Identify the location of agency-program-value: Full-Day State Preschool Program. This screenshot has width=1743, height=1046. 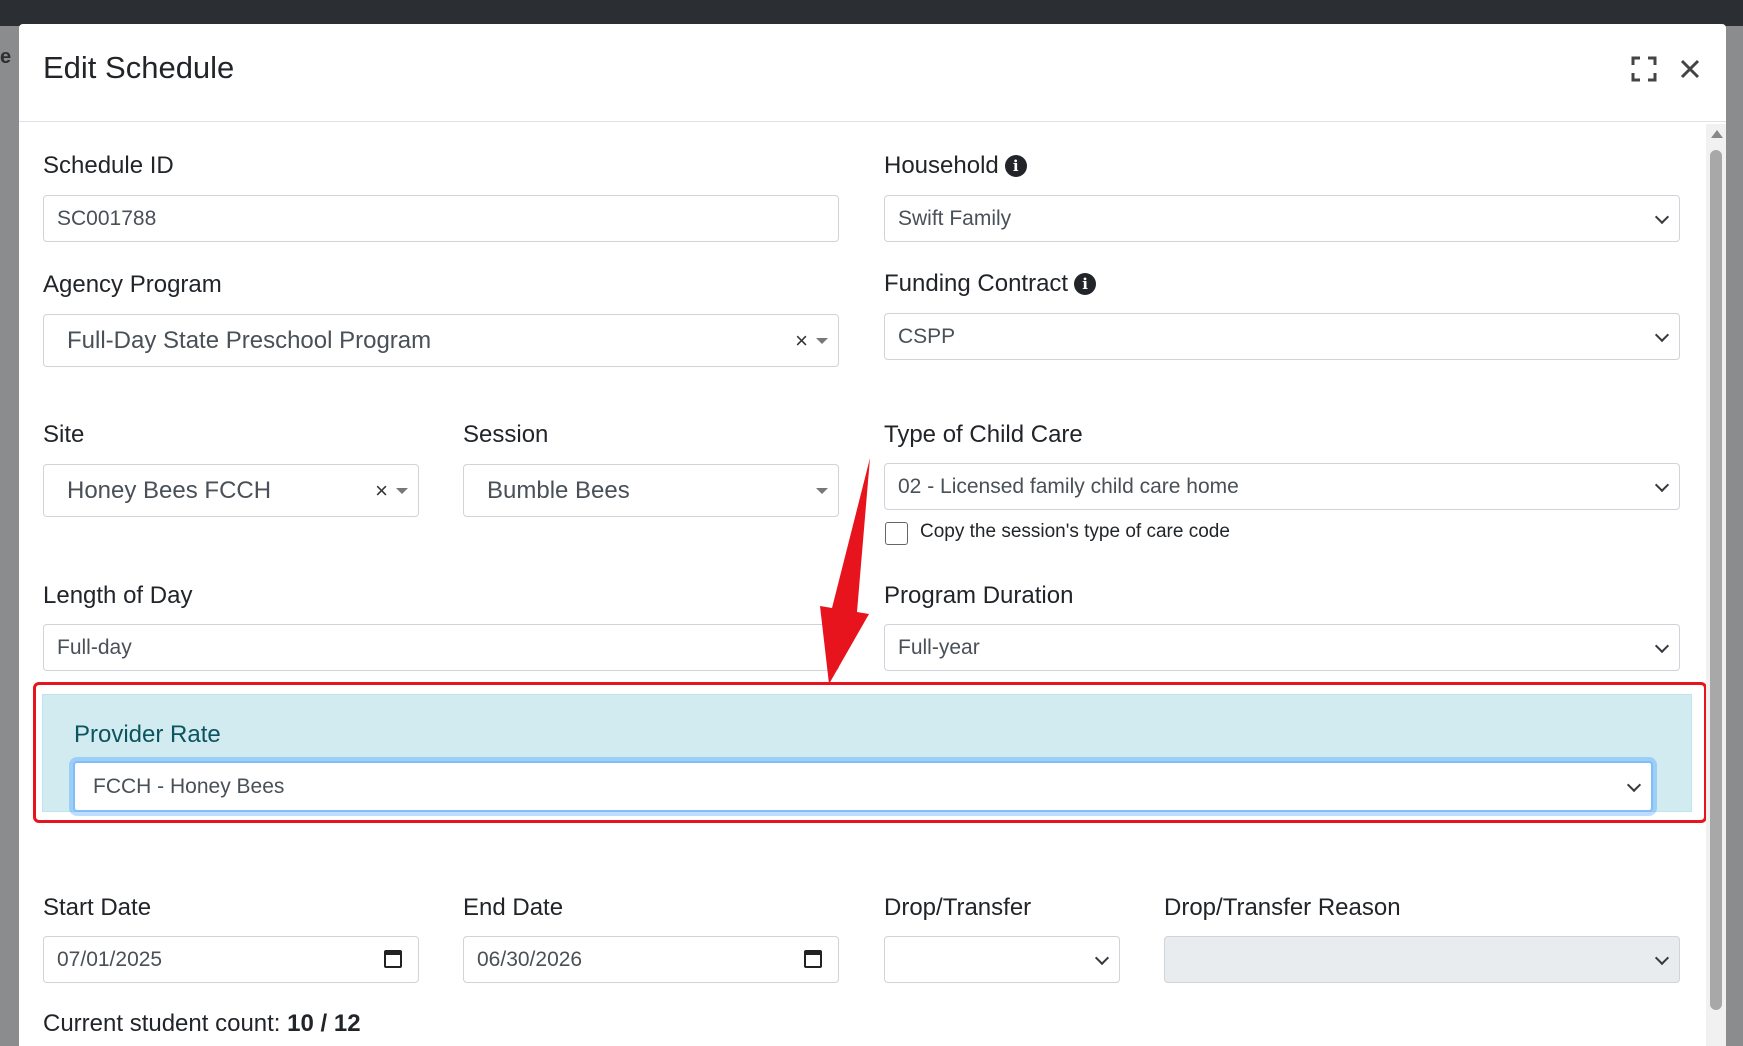
(249, 340).